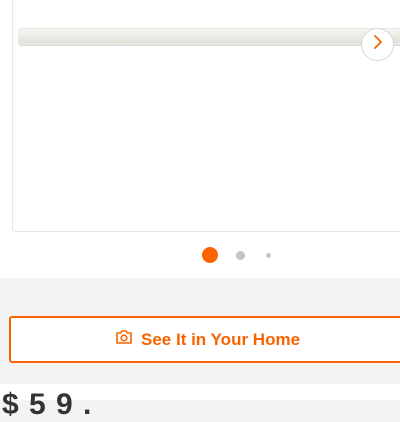  What do you see at coordinates (124, 339) in the screenshot?
I see `camera-icon` at bounding box center [124, 339].